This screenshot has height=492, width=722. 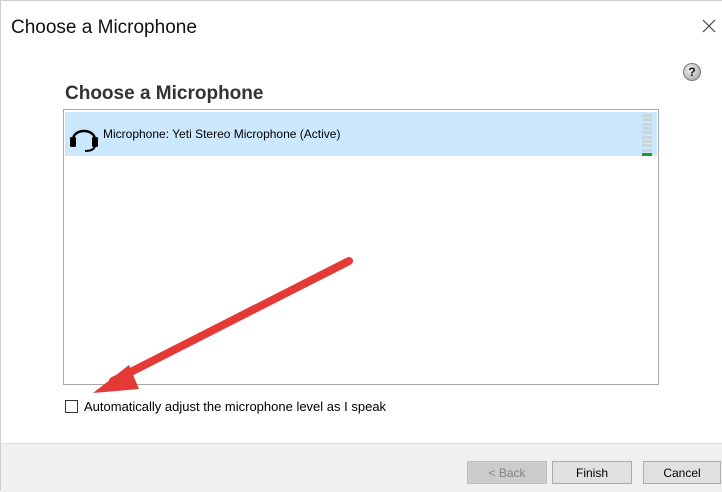 I want to click on window-title: Choose a Microphone, so click(x=104, y=27).